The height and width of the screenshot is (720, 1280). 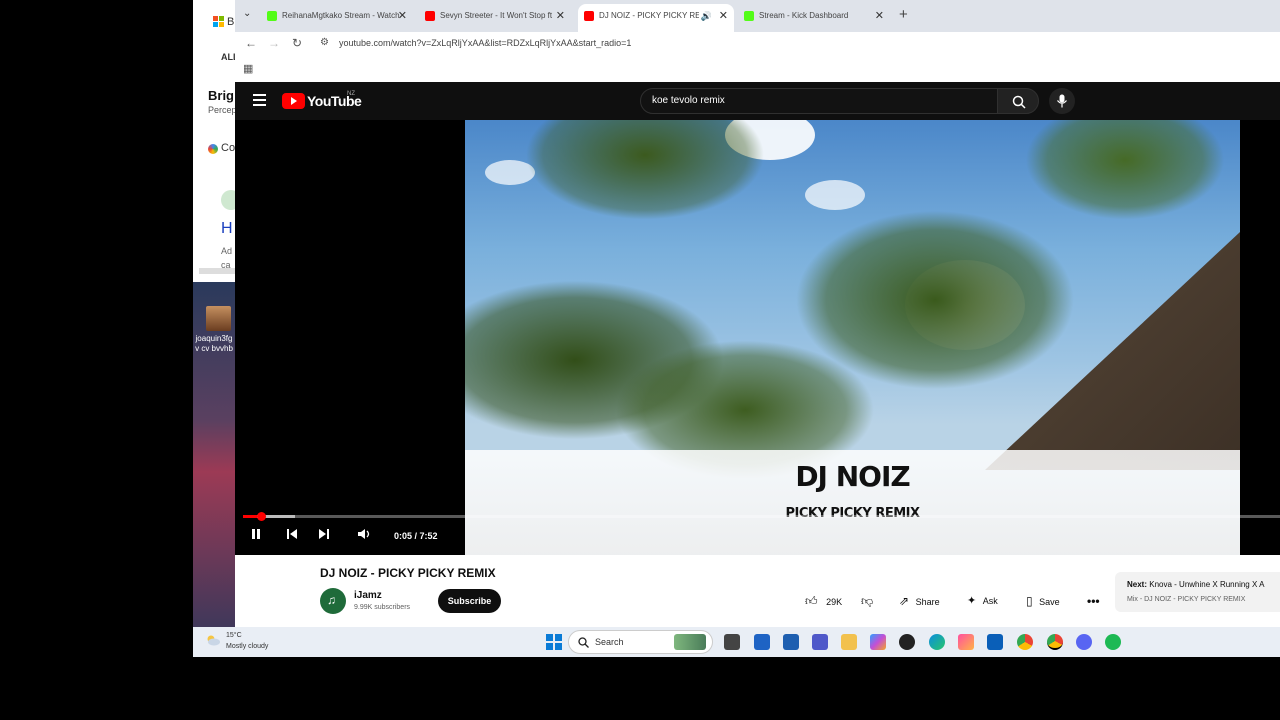 What do you see at coordinates (903, 14) in the screenshot?
I see `new-tab-button: +` at bounding box center [903, 14].